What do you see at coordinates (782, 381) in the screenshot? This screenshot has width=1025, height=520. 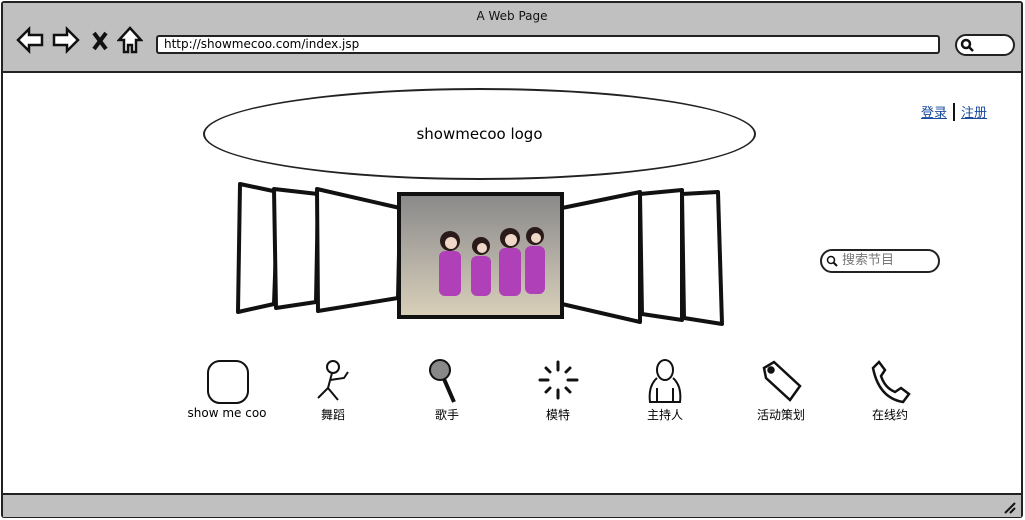 I see `tag-icon` at bounding box center [782, 381].